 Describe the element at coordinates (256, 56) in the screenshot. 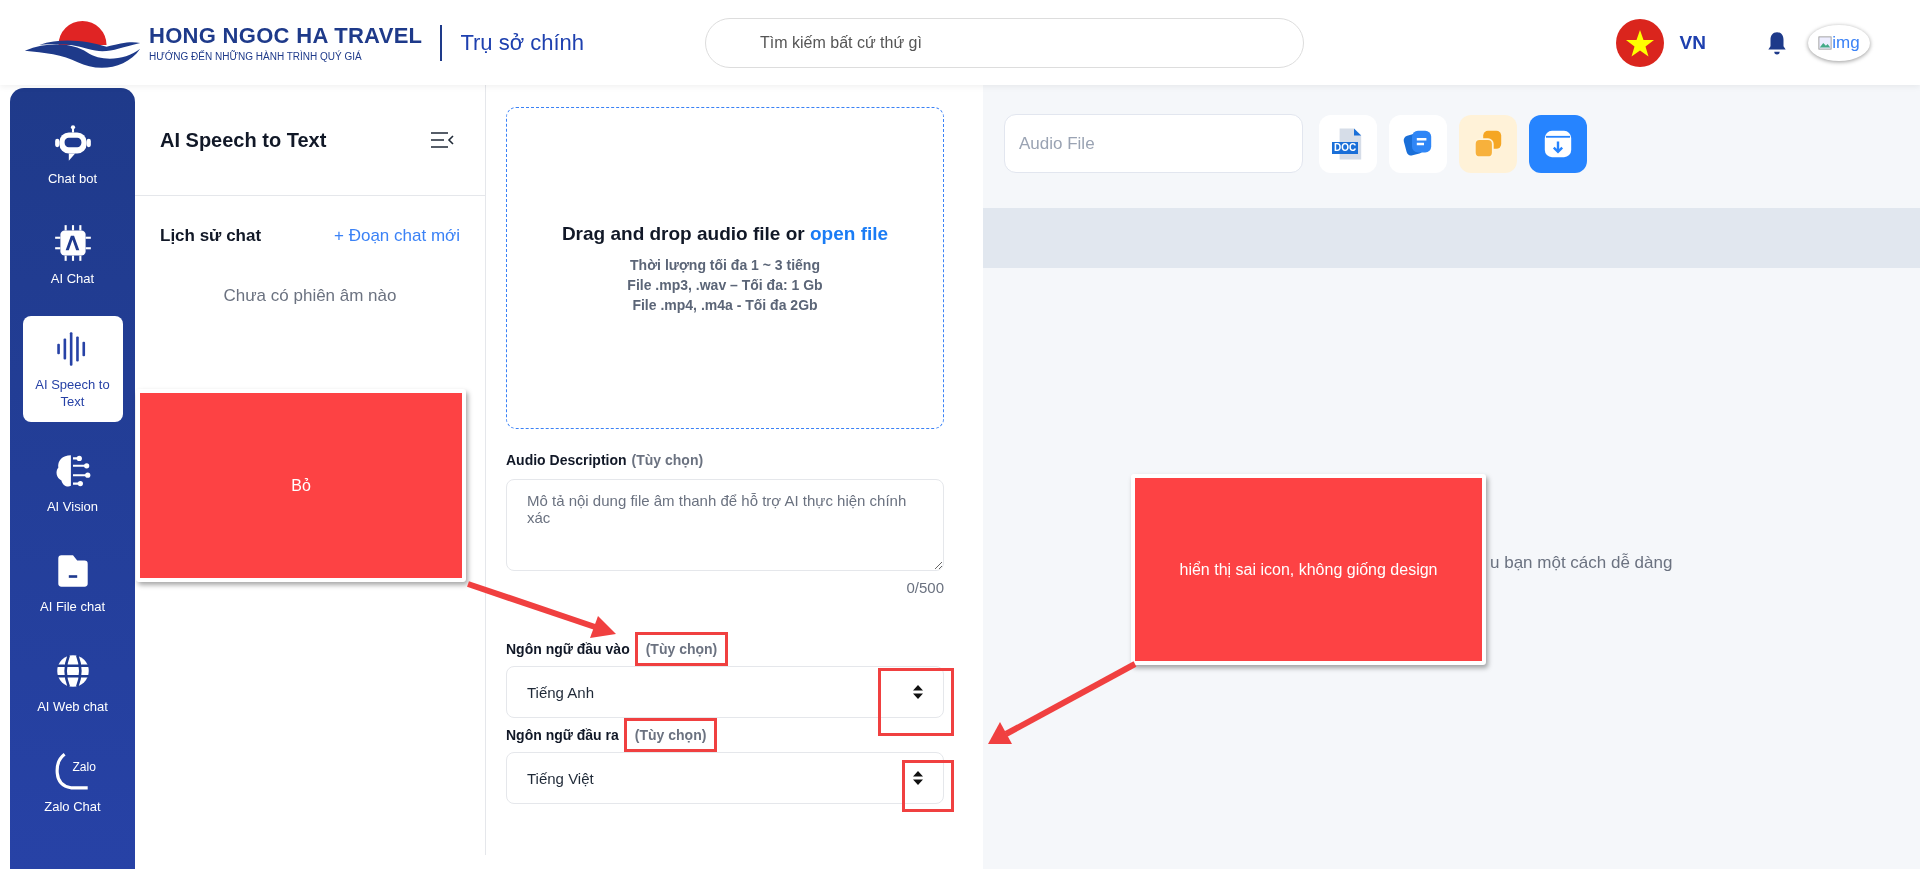

I see `brand-slogan: HƯỚNG ĐẾN NHỮNG HÀNH TRÌNH QUÝ GIÁ` at that location.